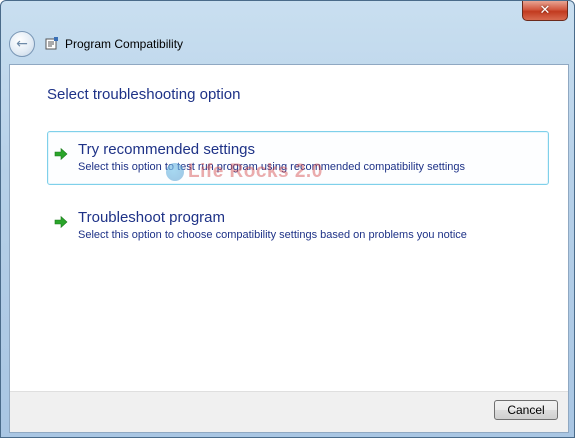 This screenshot has height=438, width=575. Describe the element at coordinates (167, 149) in the screenshot. I see `option-title: Try recommended settings` at that location.